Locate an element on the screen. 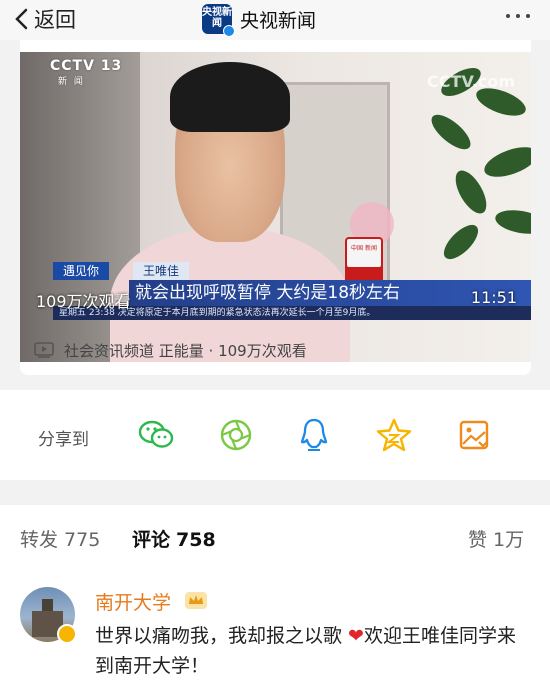  account-logo: 央视新闻 is located at coordinates (218, 20).